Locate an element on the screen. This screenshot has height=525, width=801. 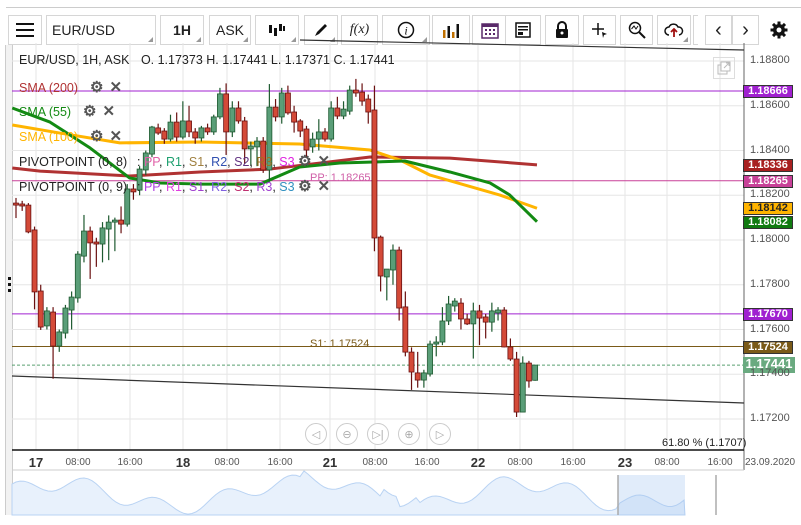
zoom-out-icon: ⊖ is located at coordinates (347, 434).